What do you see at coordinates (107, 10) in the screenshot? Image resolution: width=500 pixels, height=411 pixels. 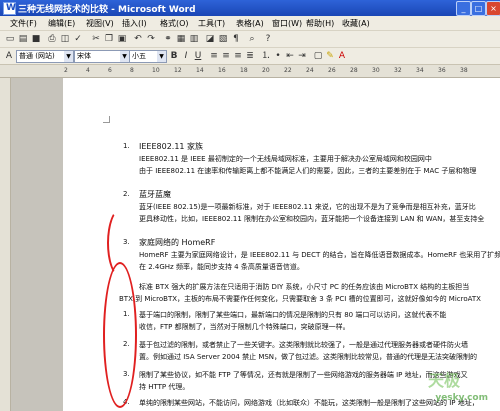 I see `window-title: 三种无线网技术的比较 - Microsoft Word` at bounding box center [107, 10].